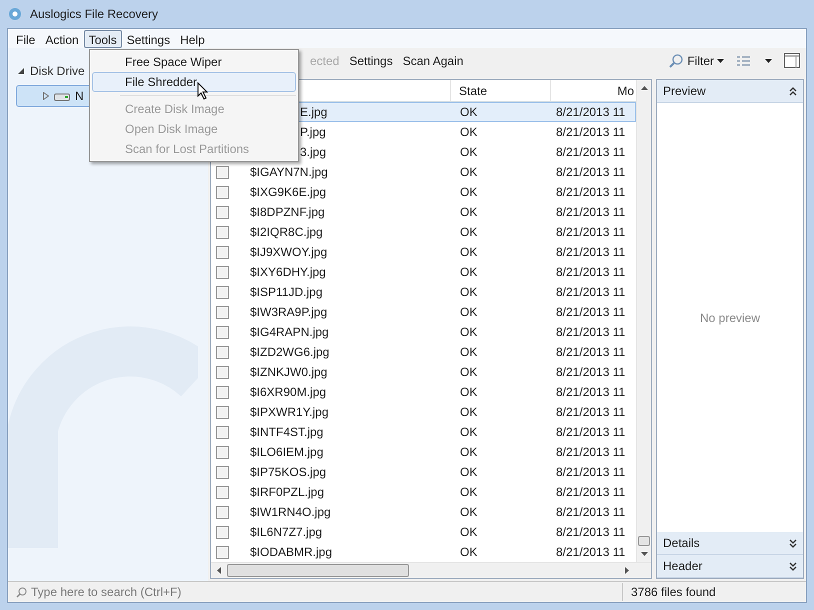 The height and width of the screenshot is (610, 814). What do you see at coordinates (21, 71) in the screenshot?
I see `expanded-triangle-icon` at bounding box center [21, 71].